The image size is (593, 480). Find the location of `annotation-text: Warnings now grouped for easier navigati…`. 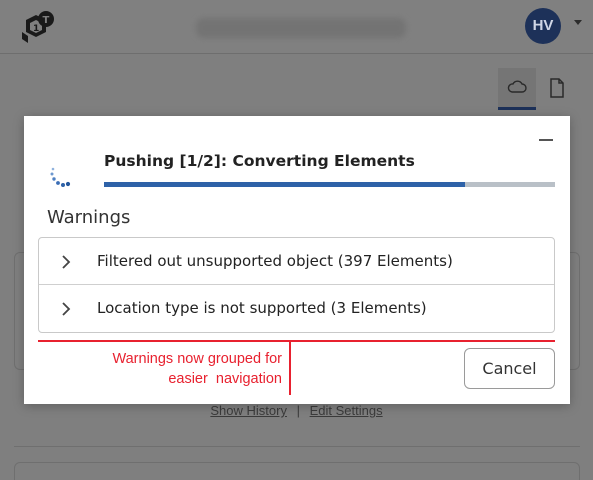

annotation-text: Warnings now grouped for easier navigati… is located at coordinates (170, 369).